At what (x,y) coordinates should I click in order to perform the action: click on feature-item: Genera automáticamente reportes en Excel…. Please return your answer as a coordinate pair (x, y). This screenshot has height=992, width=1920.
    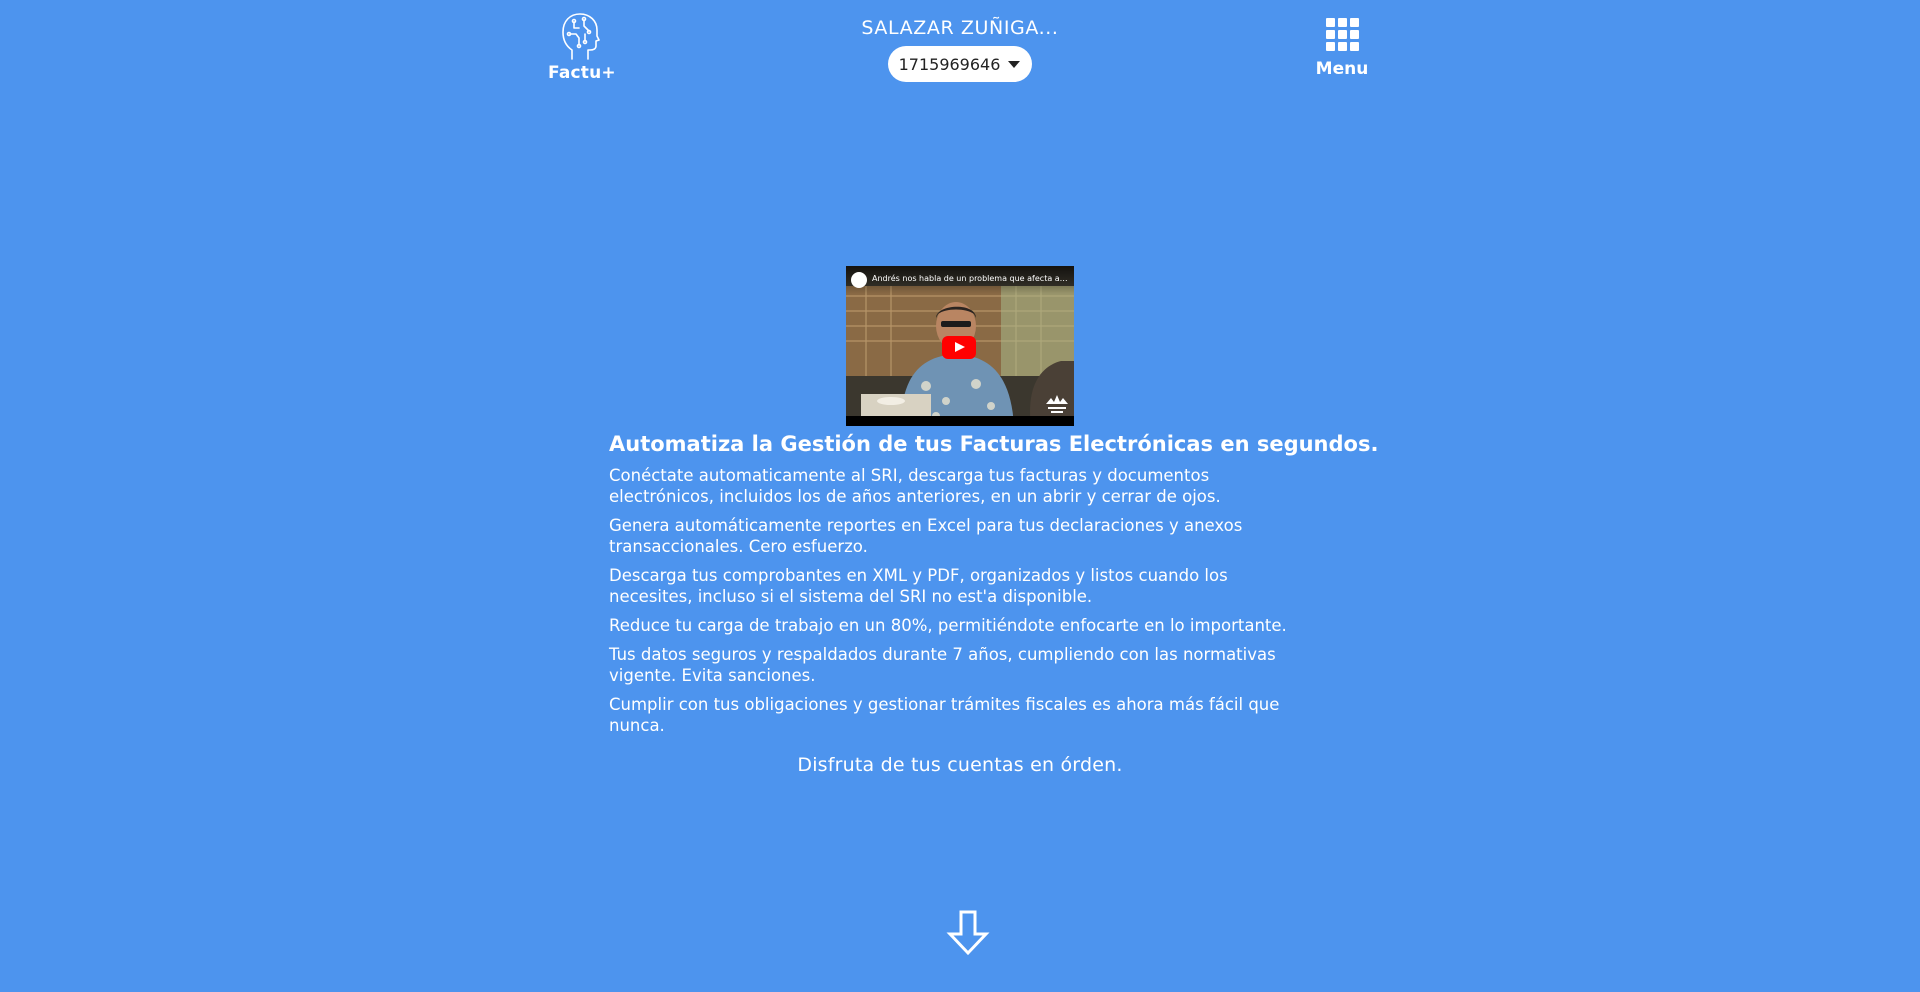
    Looking at the image, I should click on (926, 536).